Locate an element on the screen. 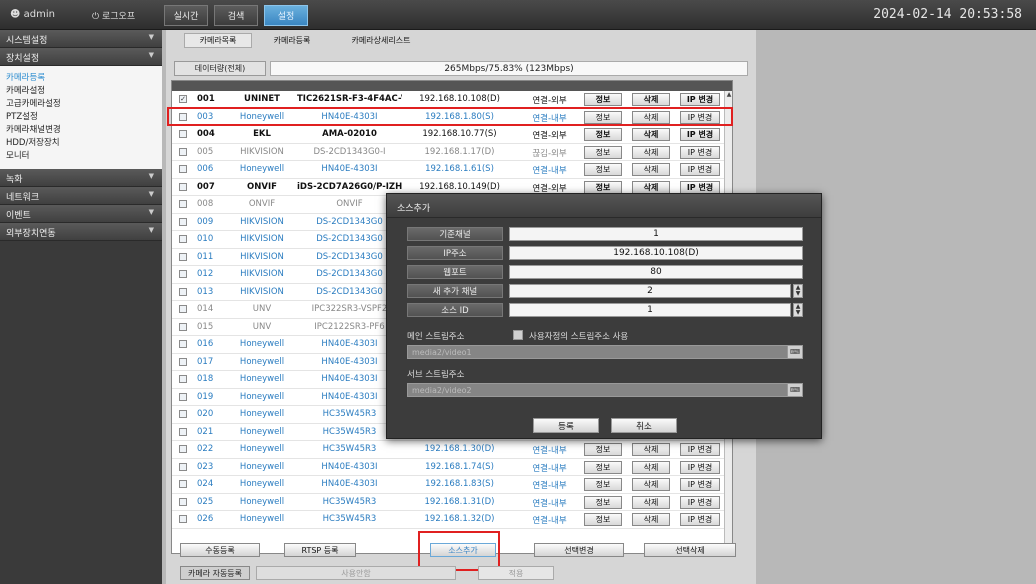 This screenshot has height=584, width=1036. manual-register-button: 수동등록 is located at coordinates (220, 550).